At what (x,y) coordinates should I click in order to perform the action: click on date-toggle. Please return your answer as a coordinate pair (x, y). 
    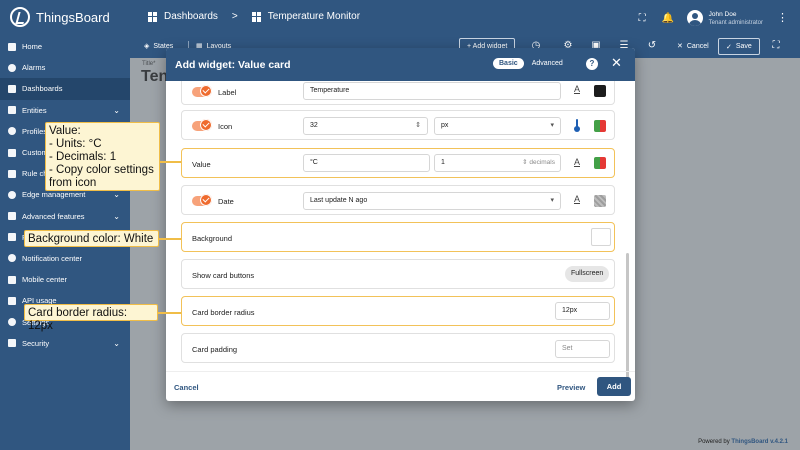
    Looking at the image, I should click on (202, 200).